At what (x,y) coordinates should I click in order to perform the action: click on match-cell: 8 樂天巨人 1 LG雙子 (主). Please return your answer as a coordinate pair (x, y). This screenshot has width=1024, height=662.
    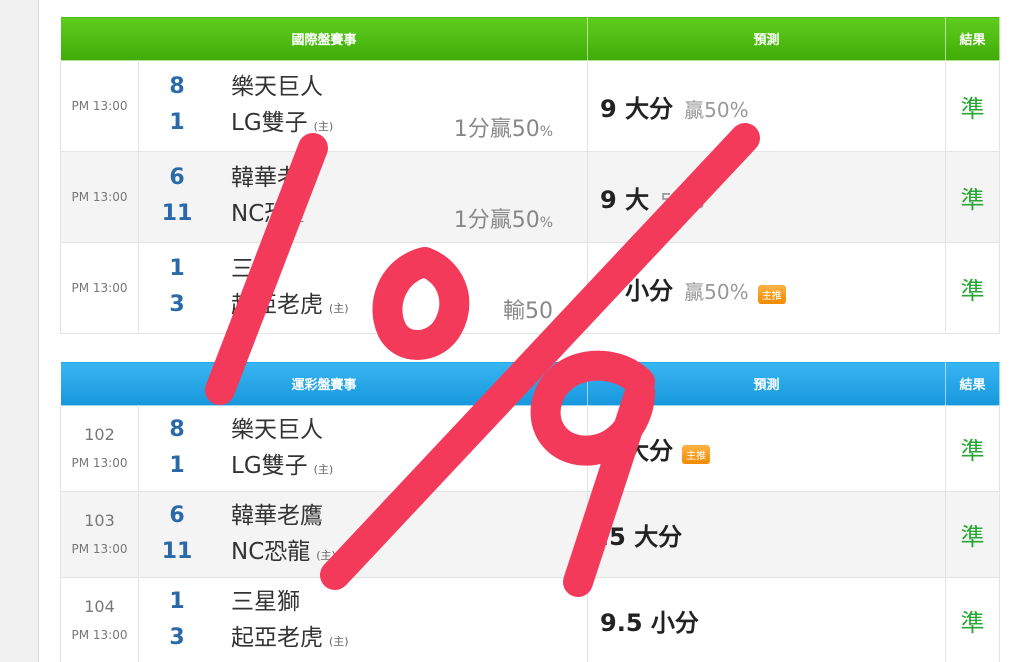
    Looking at the image, I should click on (363, 448).